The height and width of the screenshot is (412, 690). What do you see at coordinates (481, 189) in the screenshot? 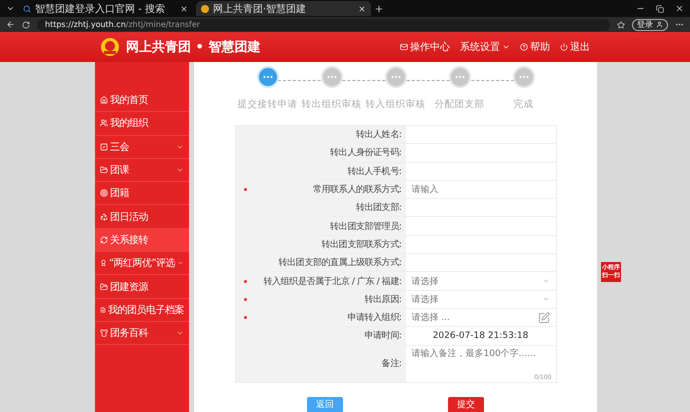
I see `text-input: 请输入` at bounding box center [481, 189].